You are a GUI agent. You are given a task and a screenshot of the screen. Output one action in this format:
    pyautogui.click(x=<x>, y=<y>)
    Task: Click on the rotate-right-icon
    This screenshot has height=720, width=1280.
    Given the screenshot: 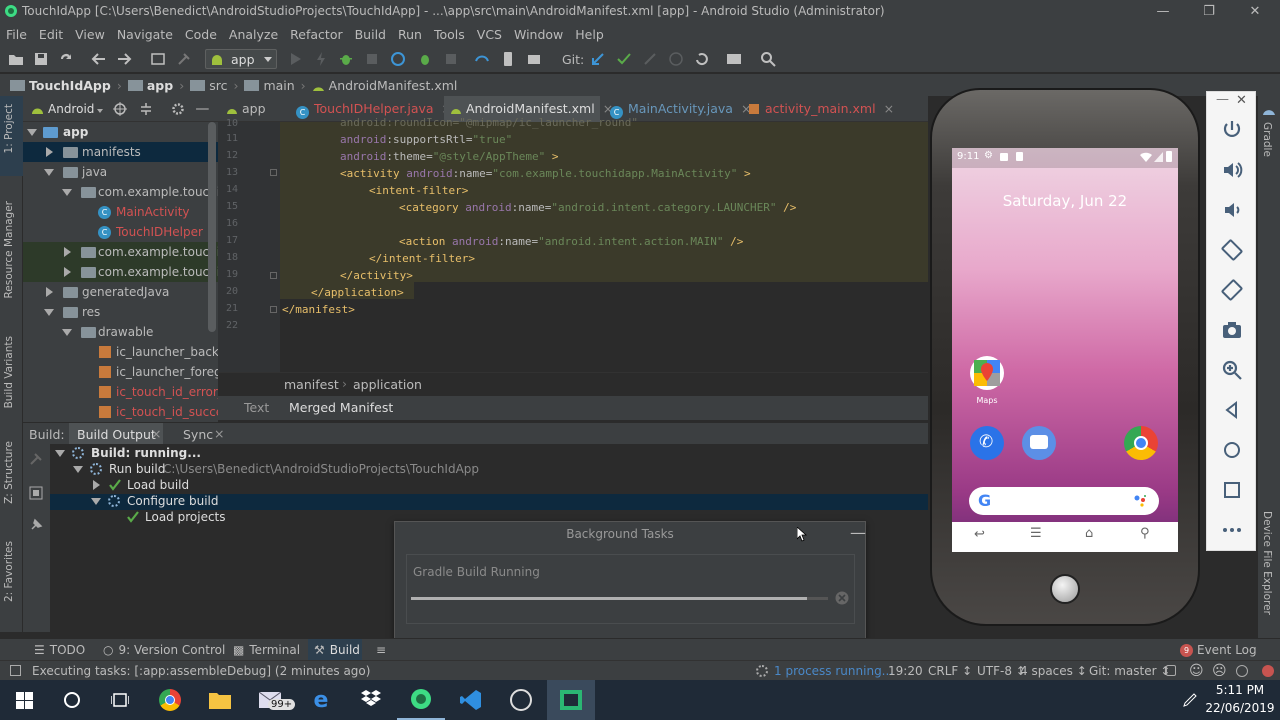 What is the action you would take?
    pyautogui.click(x=1232, y=290)
    